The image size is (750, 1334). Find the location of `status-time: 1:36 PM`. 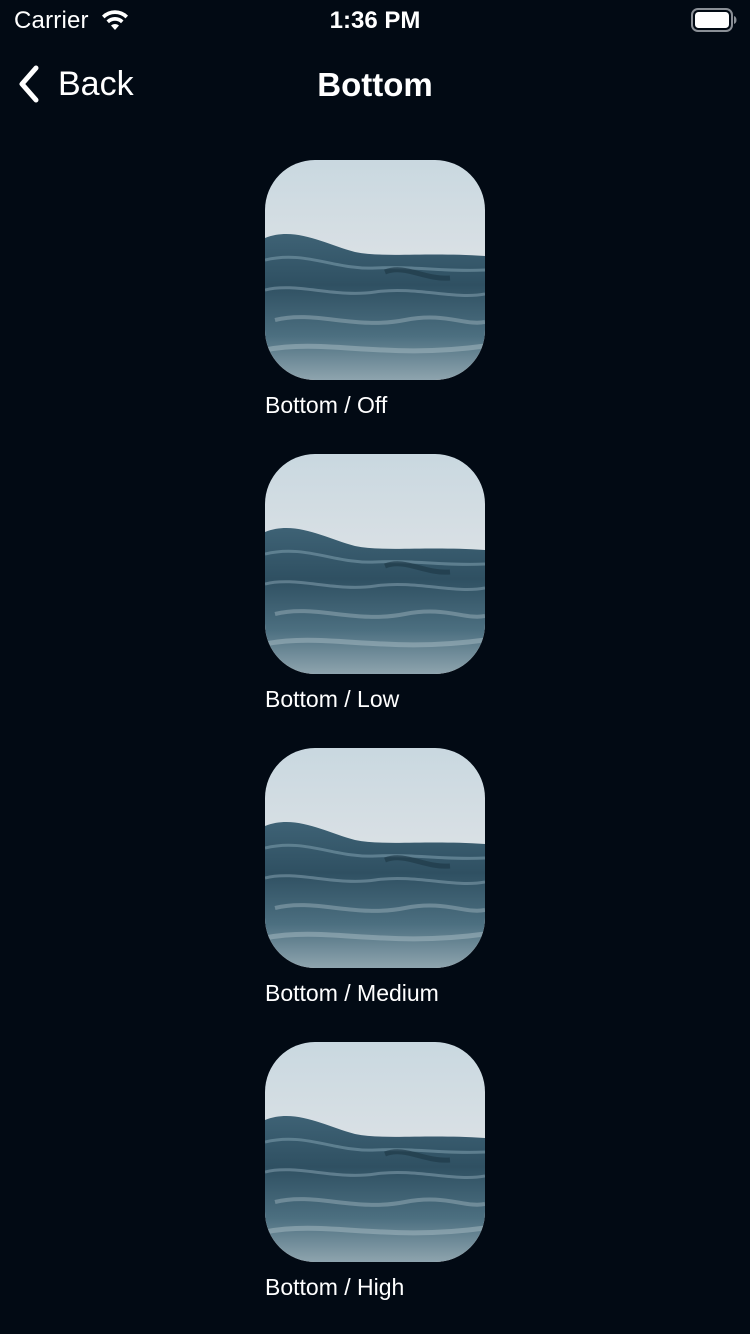

status-time: 1:36 PM is located at coordinates (375, 20).